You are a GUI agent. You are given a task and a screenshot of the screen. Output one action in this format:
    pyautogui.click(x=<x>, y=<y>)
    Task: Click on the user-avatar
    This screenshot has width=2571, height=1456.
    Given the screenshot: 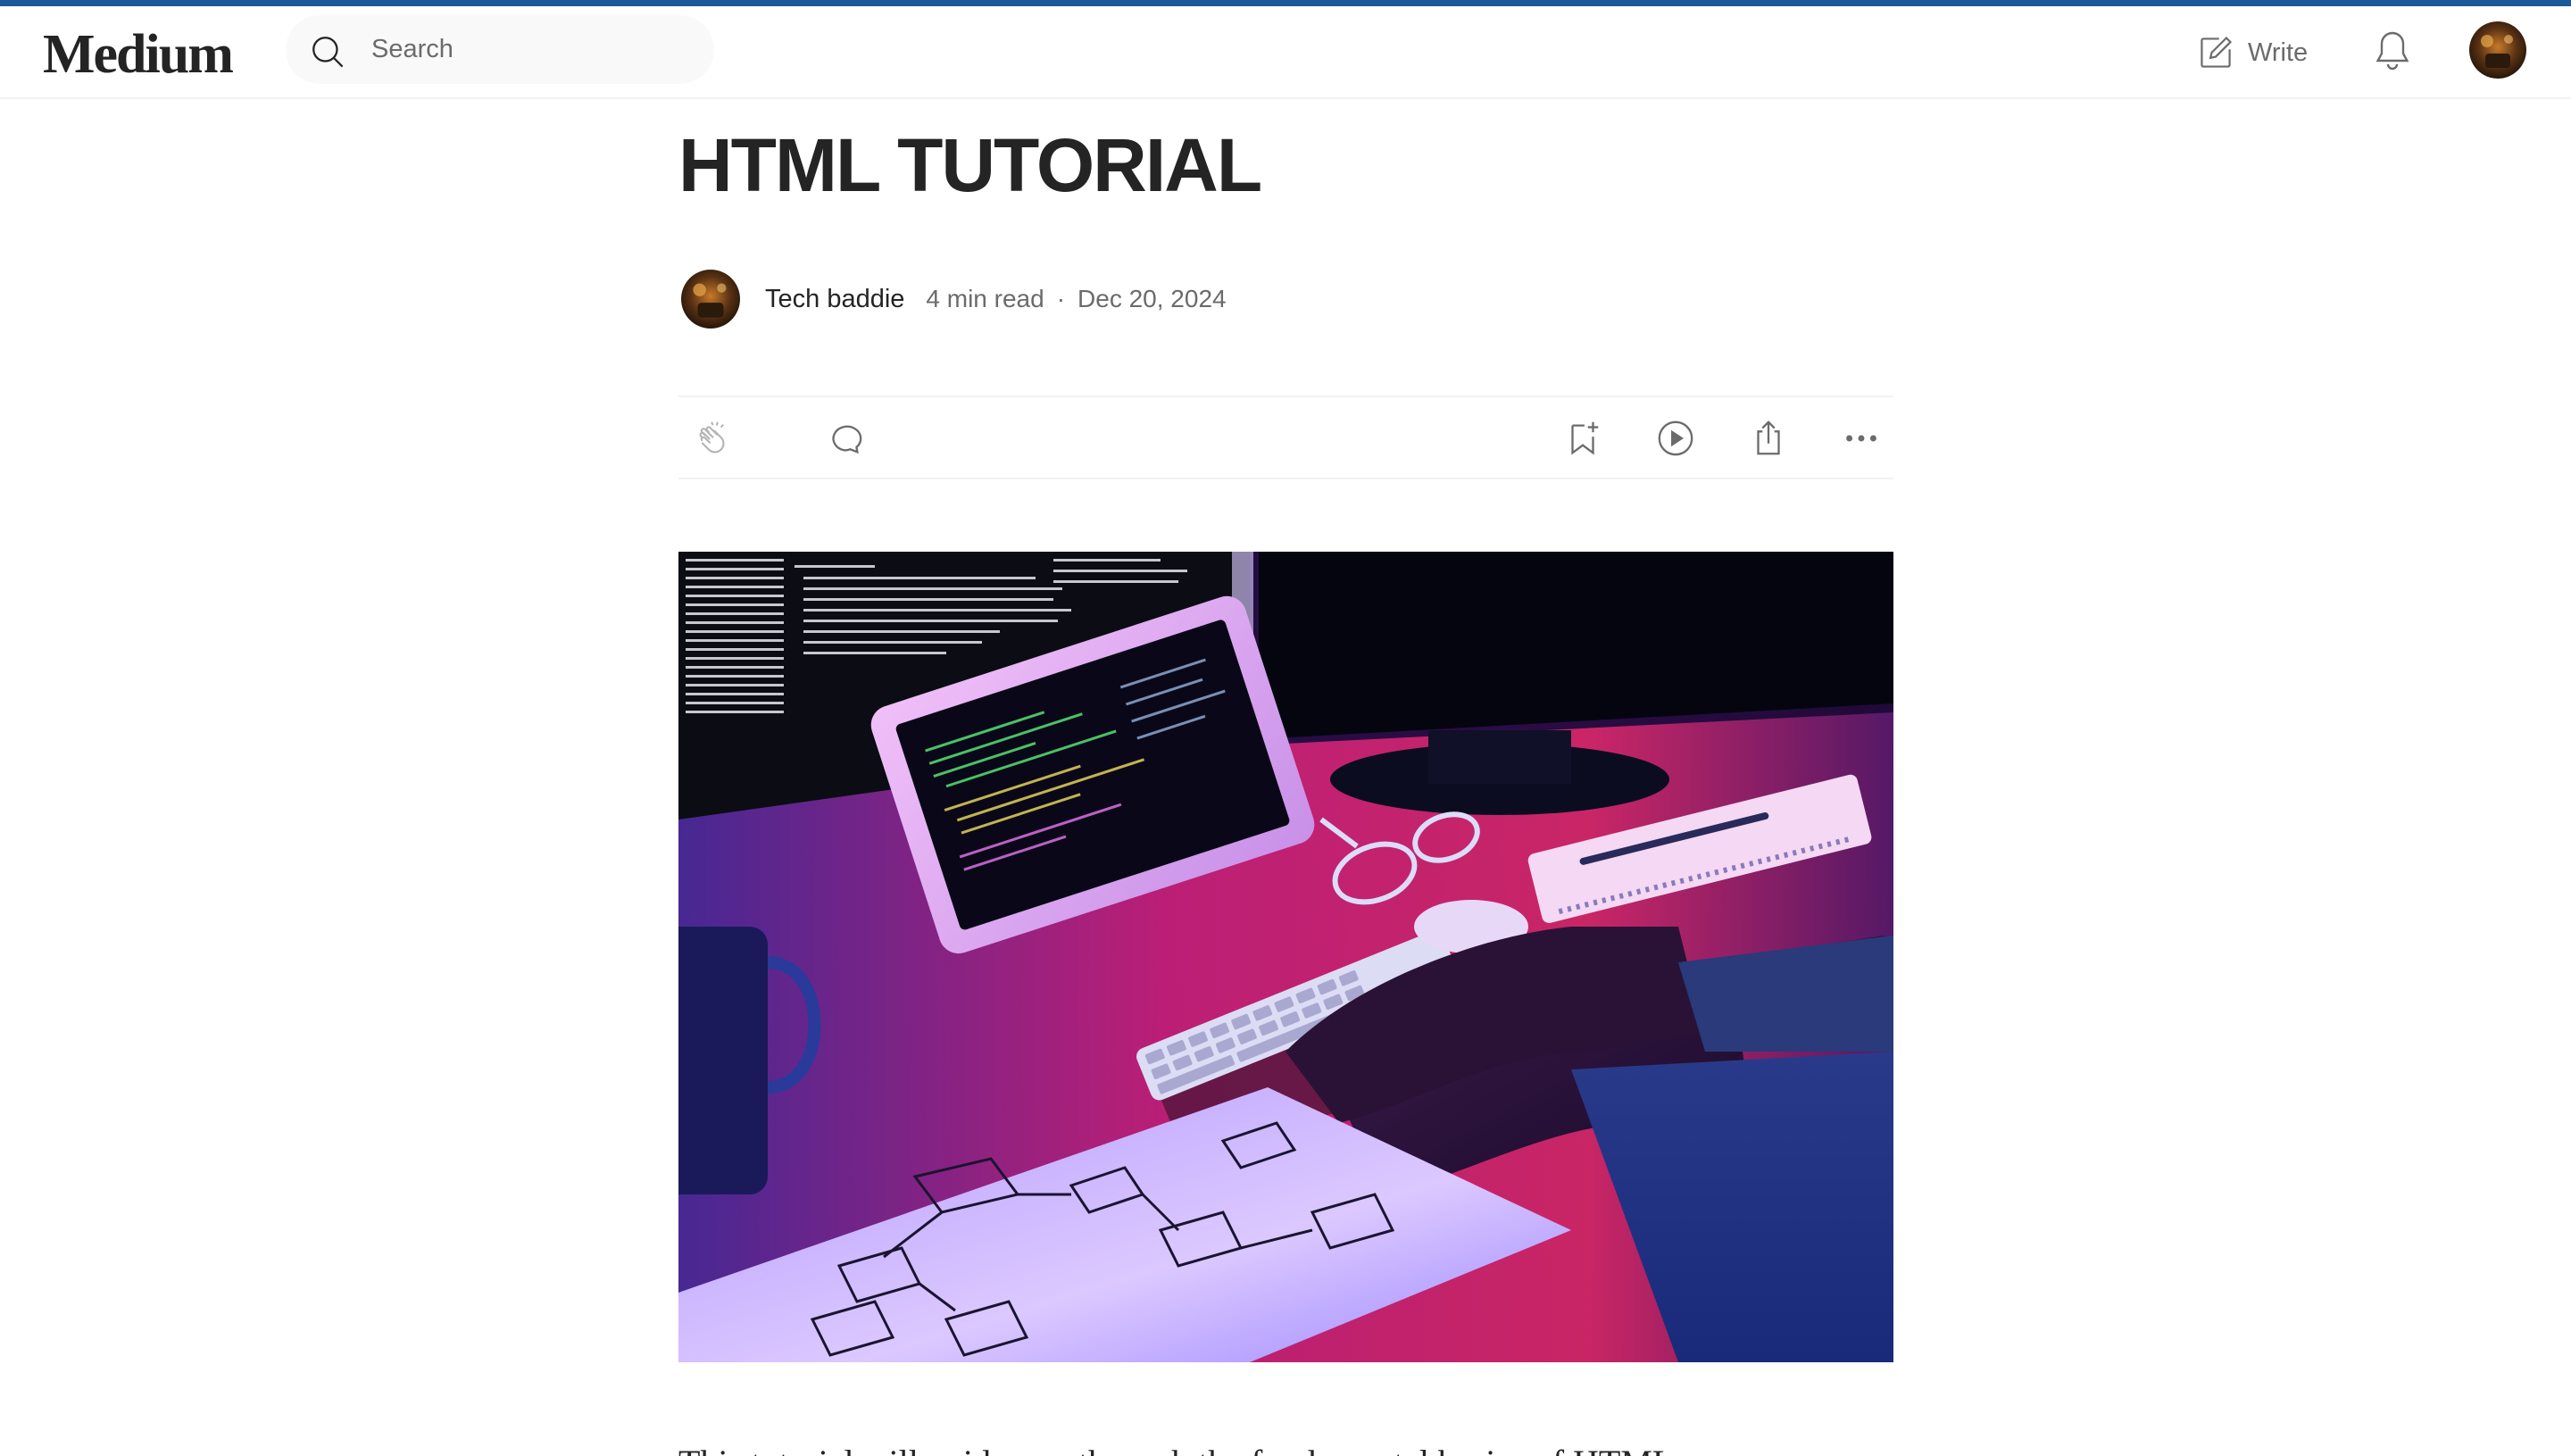 What is the action you would take?
    pyautogui.click(x=2497, y=50)
    